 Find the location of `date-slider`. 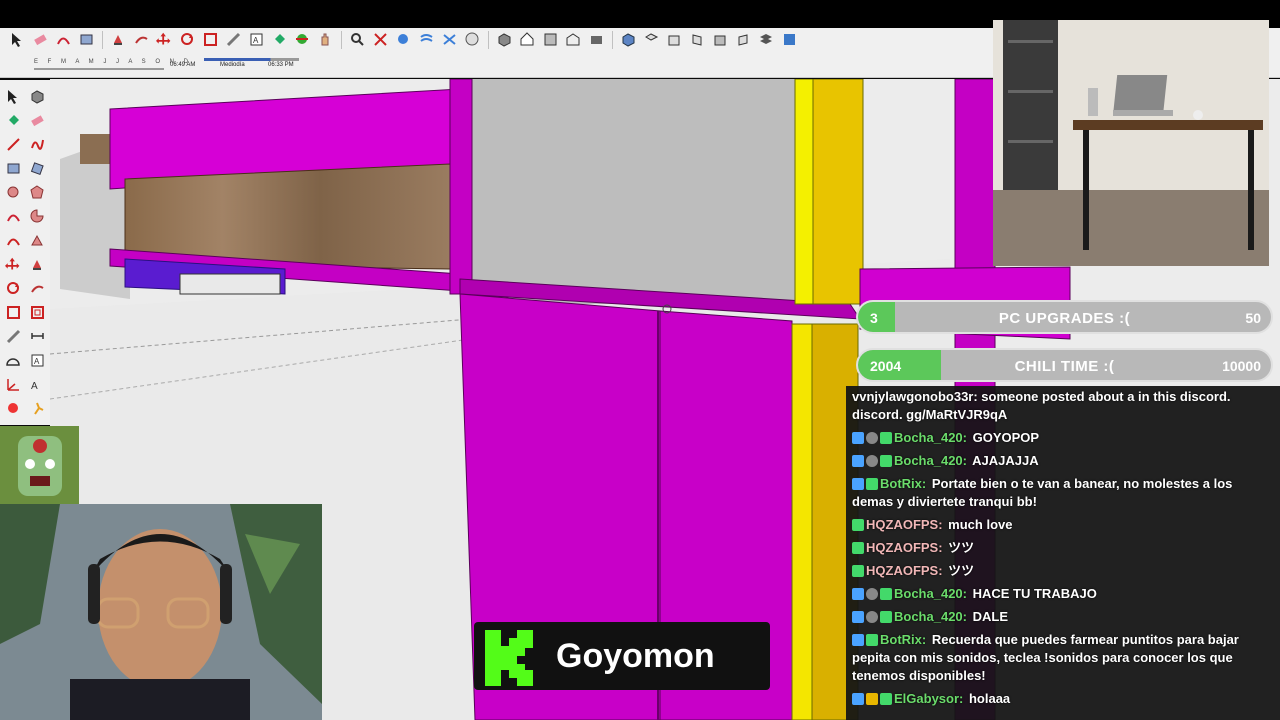

date-slider is located at coordinates (99, 69).